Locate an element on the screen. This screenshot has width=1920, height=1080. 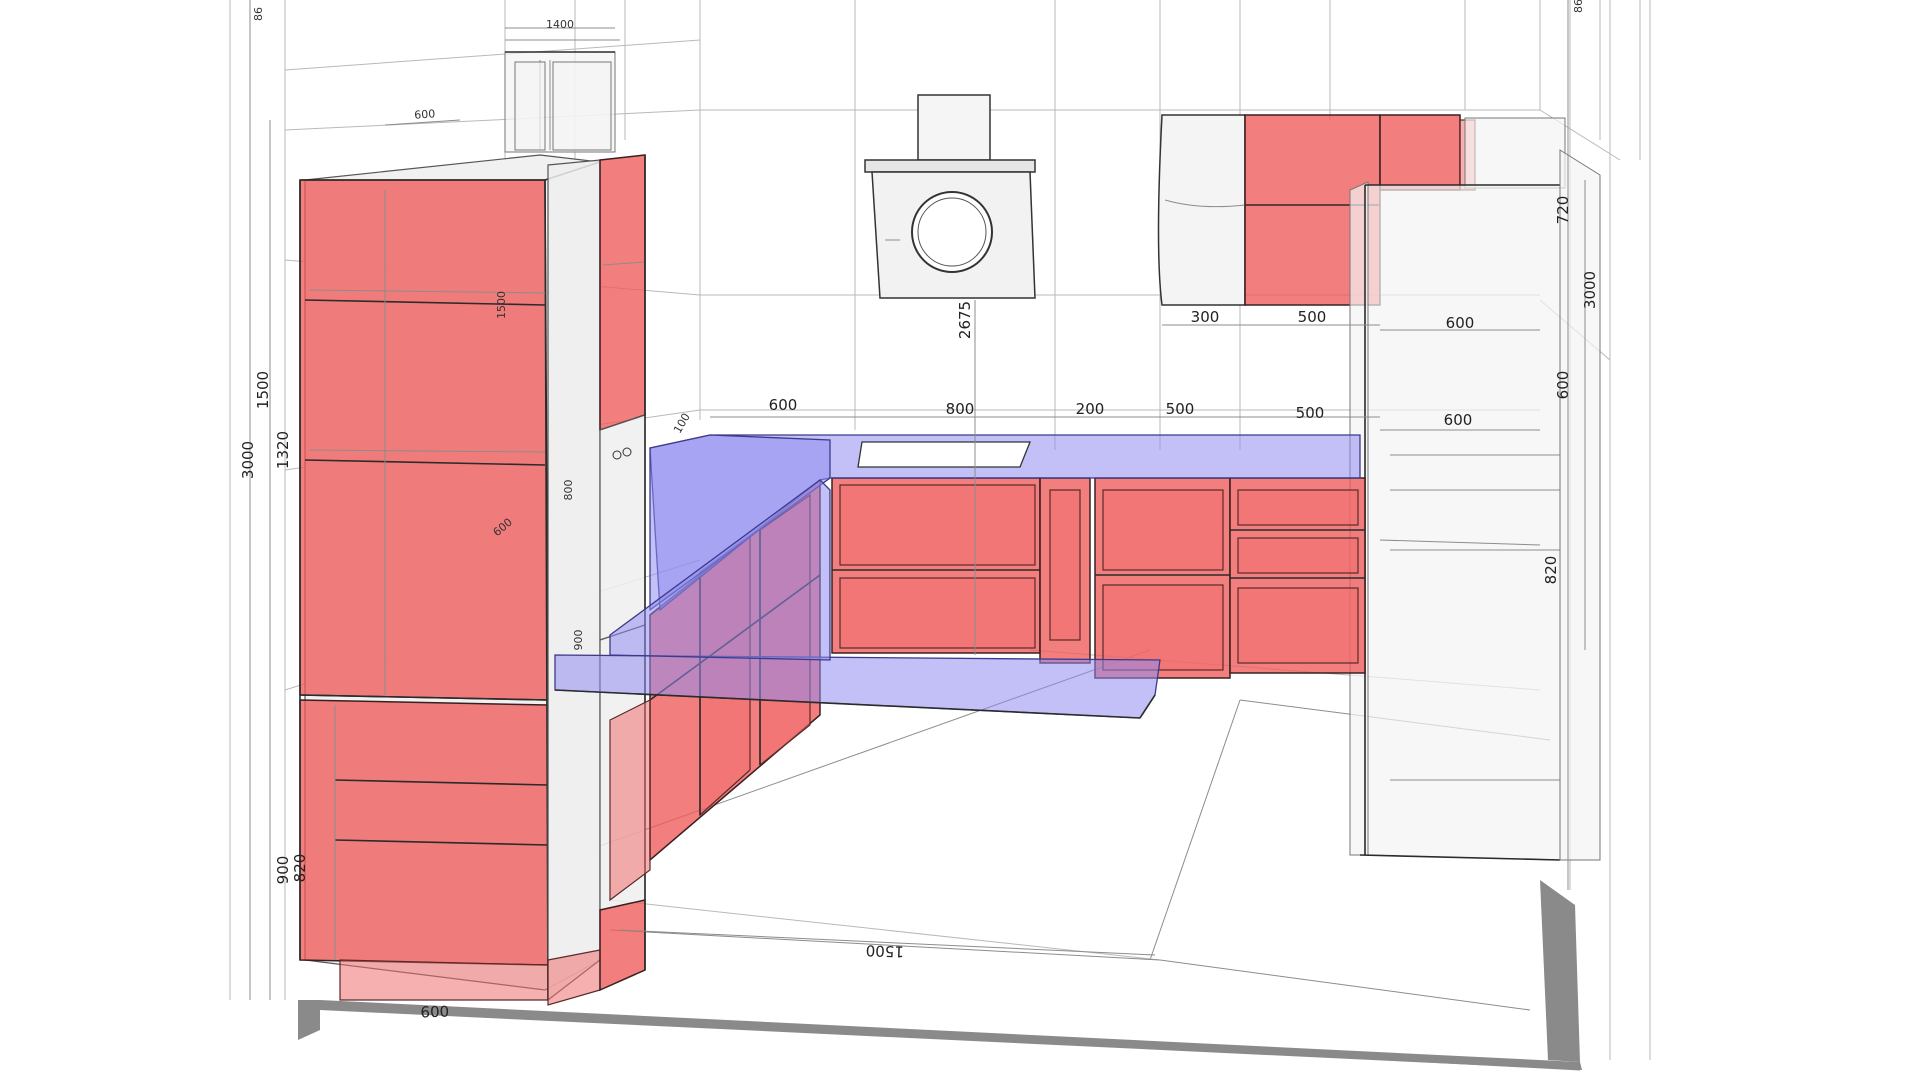
dim-base-600-right: 600 is located at coordinates (1458, 420).